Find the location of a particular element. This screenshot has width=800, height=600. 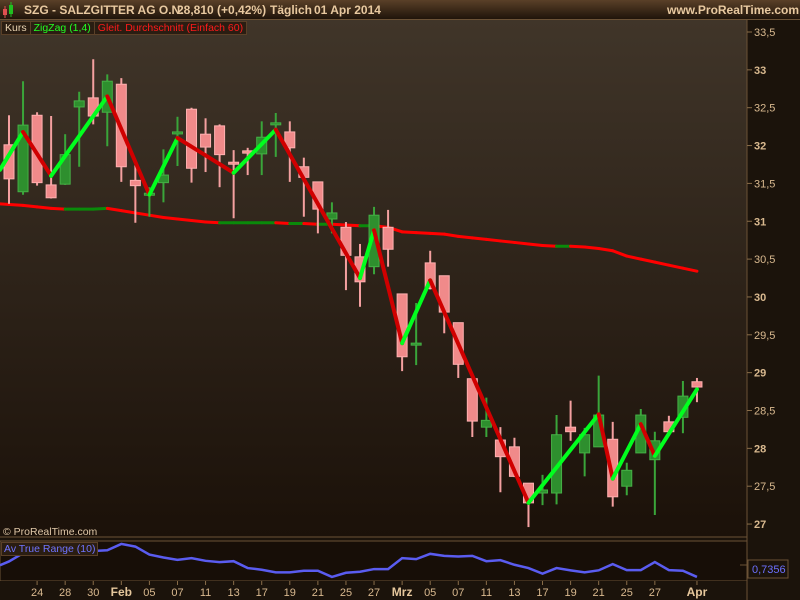

x-tick-label: 30 is located at coordinates (93, 593).